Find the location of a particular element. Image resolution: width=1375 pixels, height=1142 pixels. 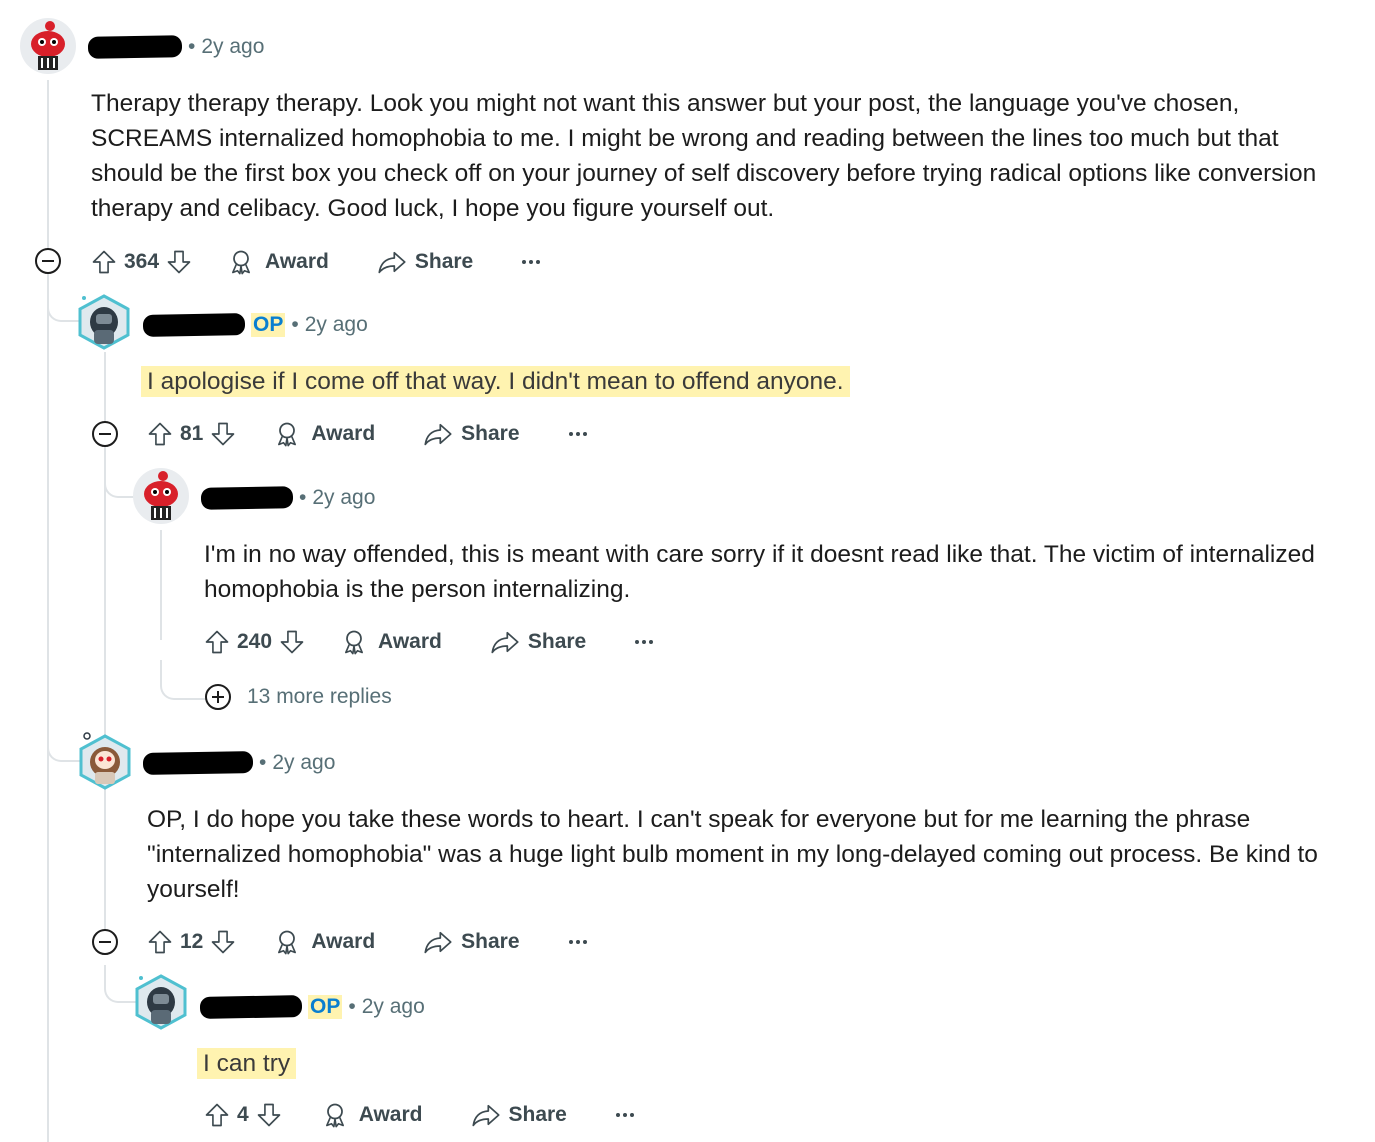

highlighted-text: I can try is located at coordinates (247, 1063).